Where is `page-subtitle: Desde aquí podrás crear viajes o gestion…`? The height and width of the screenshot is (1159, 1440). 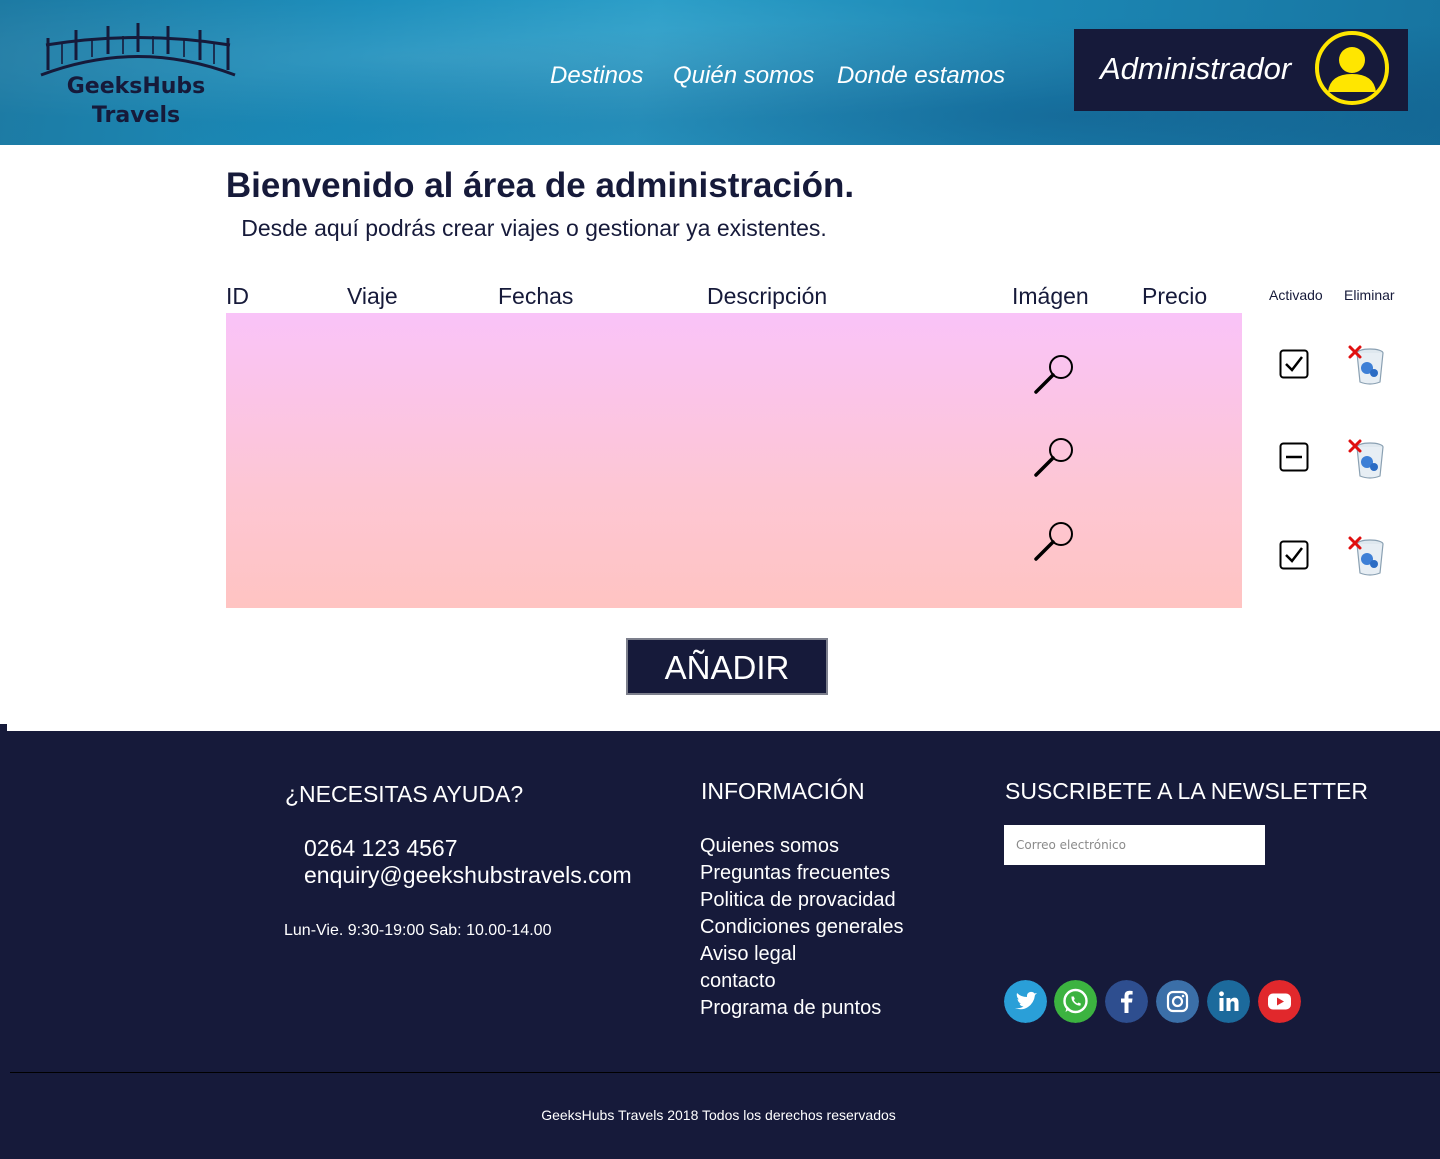 page-subtitle: Desde aquí podrás crear viajes o gestion… is located at coordinates (534, 228).